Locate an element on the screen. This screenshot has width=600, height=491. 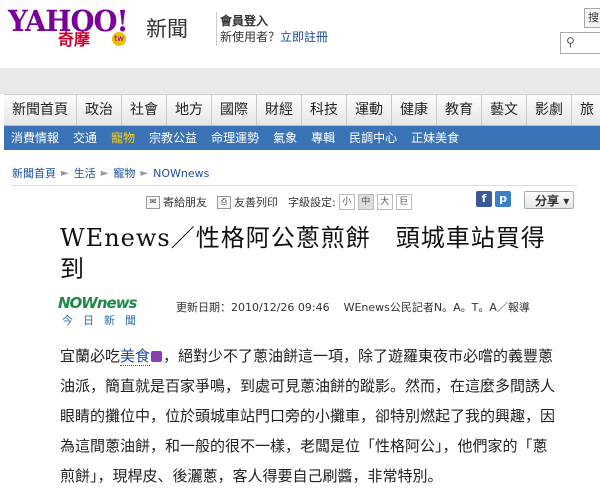
social-buttons: f p is located at coordinates (495, 199).